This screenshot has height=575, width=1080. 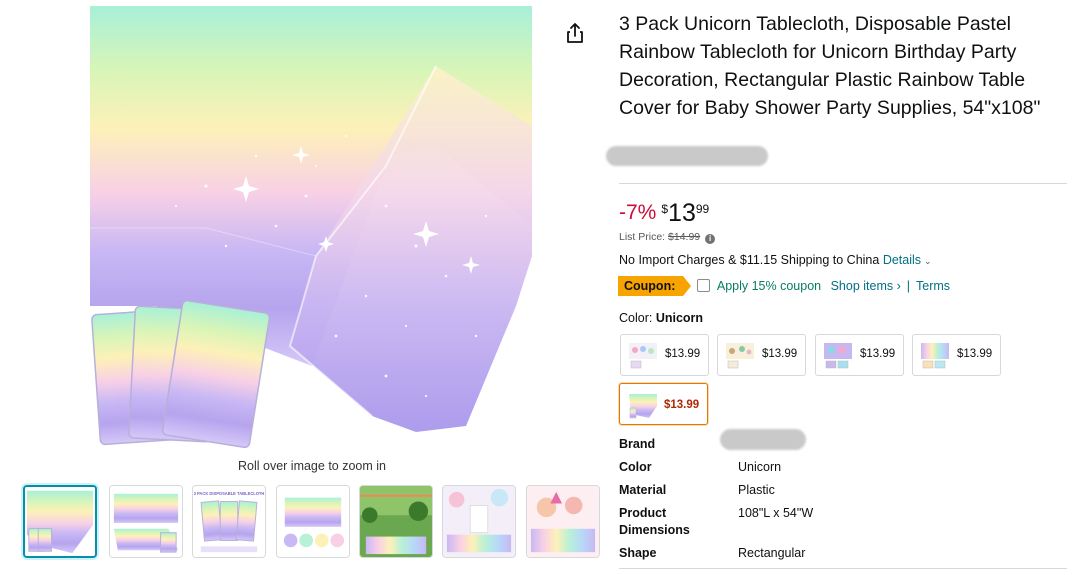 What do you see at coordinates (710, 239) in the screenshot?
I see `info-icon: i` at bounding box center [710, 239].